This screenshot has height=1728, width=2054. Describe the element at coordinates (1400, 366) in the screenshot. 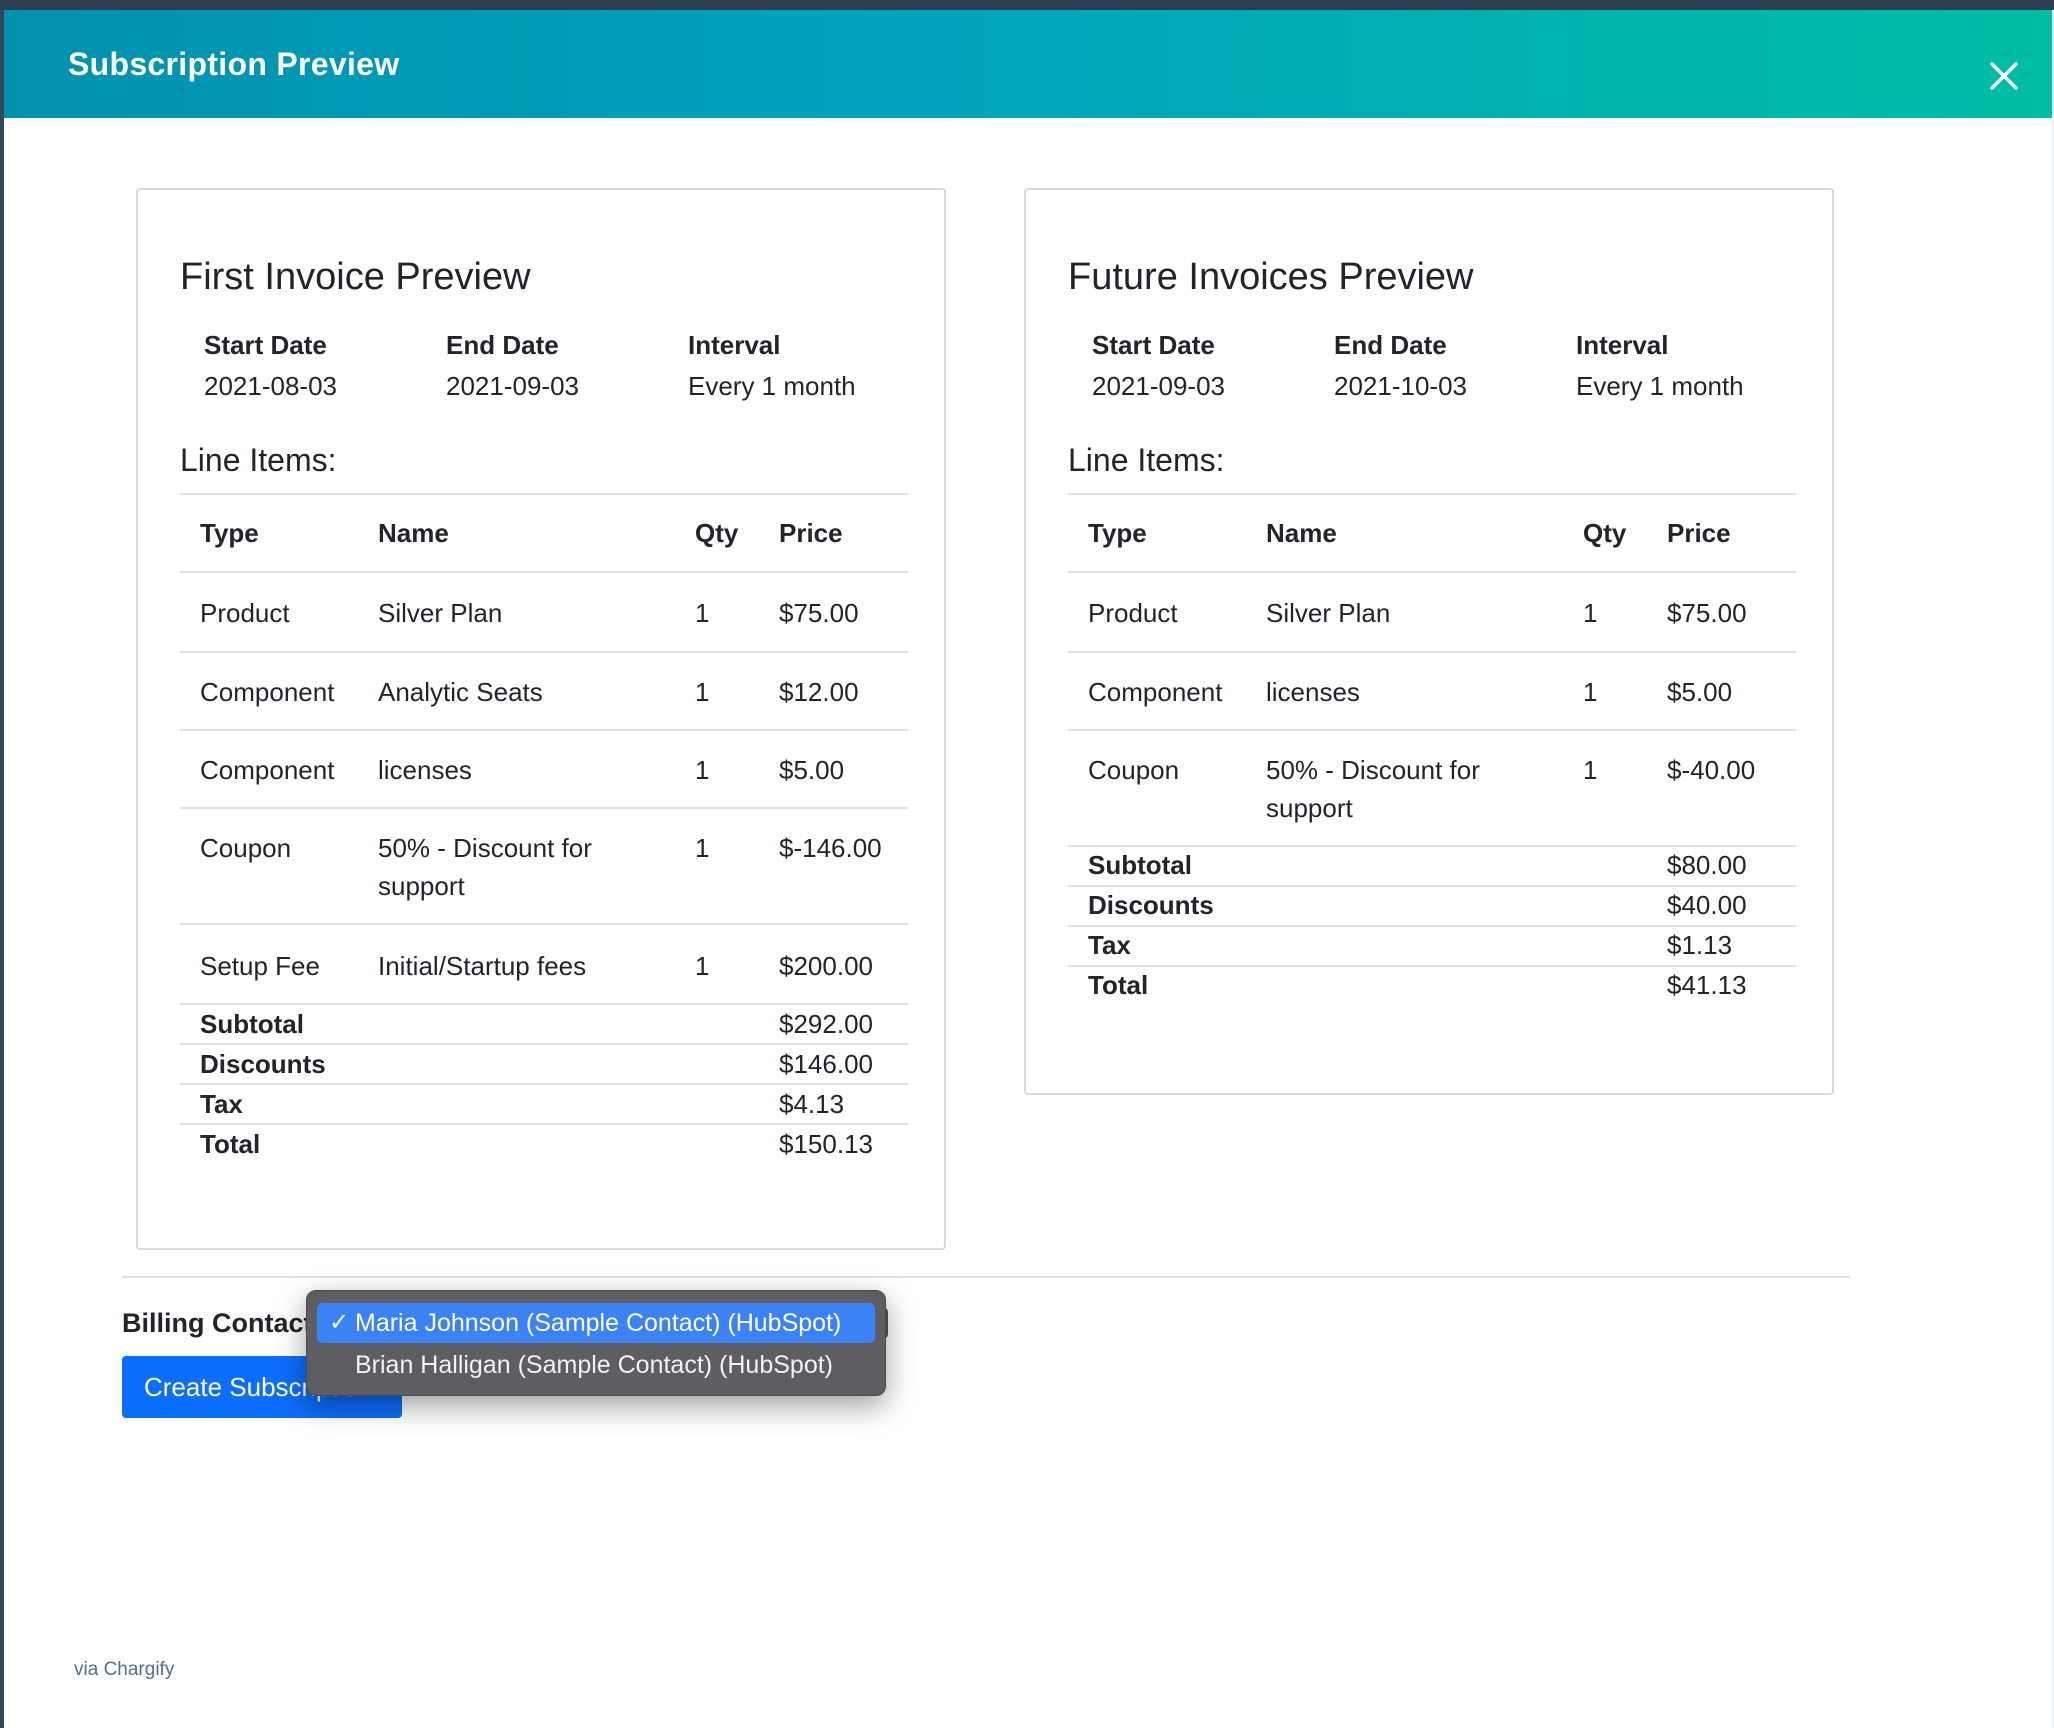

I see `end-date-group: End Date 2021-10-03` at that location.